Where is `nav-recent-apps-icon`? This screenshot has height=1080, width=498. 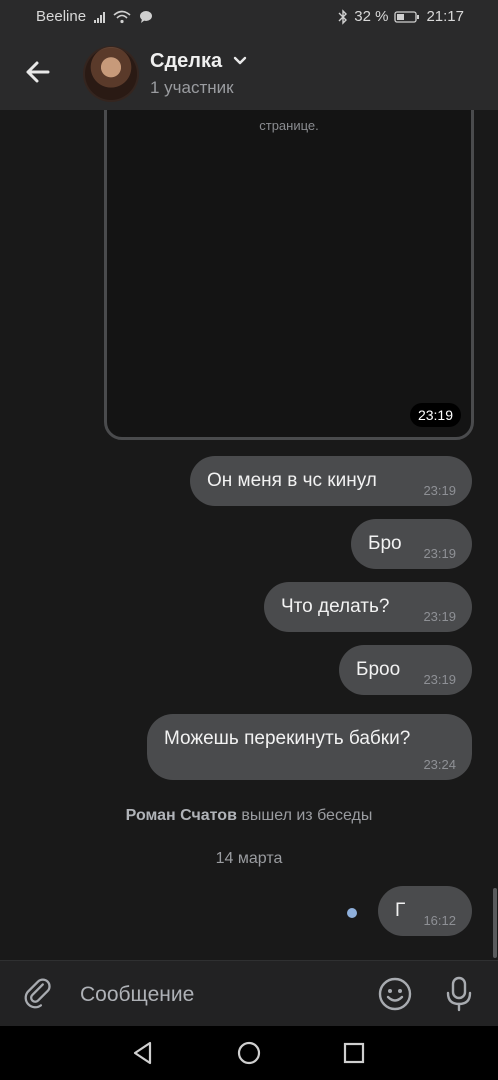
nav-recent-apps-icon is located at coordinates (354, 1053).